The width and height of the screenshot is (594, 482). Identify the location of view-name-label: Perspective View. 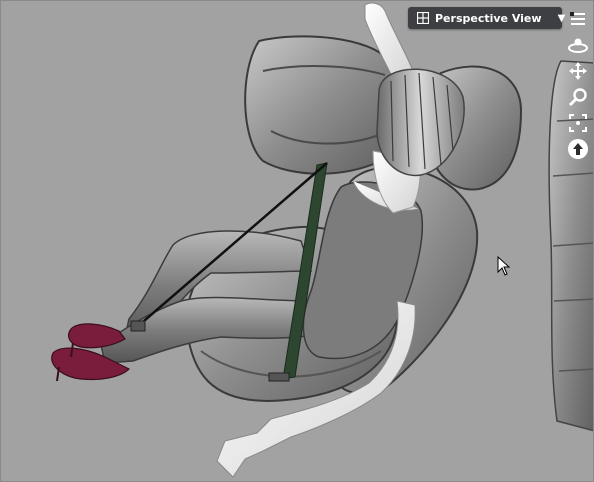
(488, 18).